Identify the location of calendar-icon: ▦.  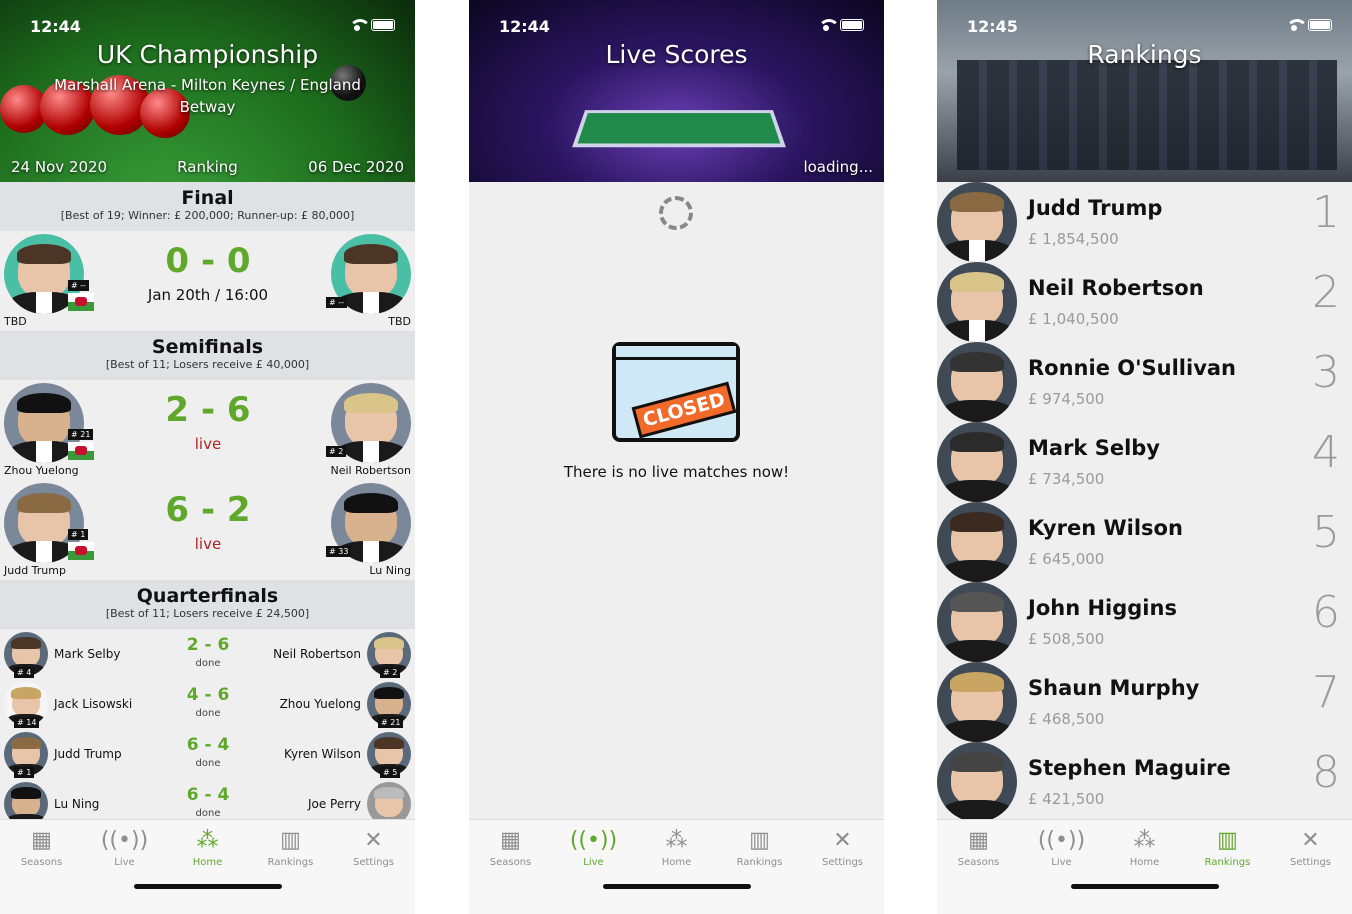
(978, 840).